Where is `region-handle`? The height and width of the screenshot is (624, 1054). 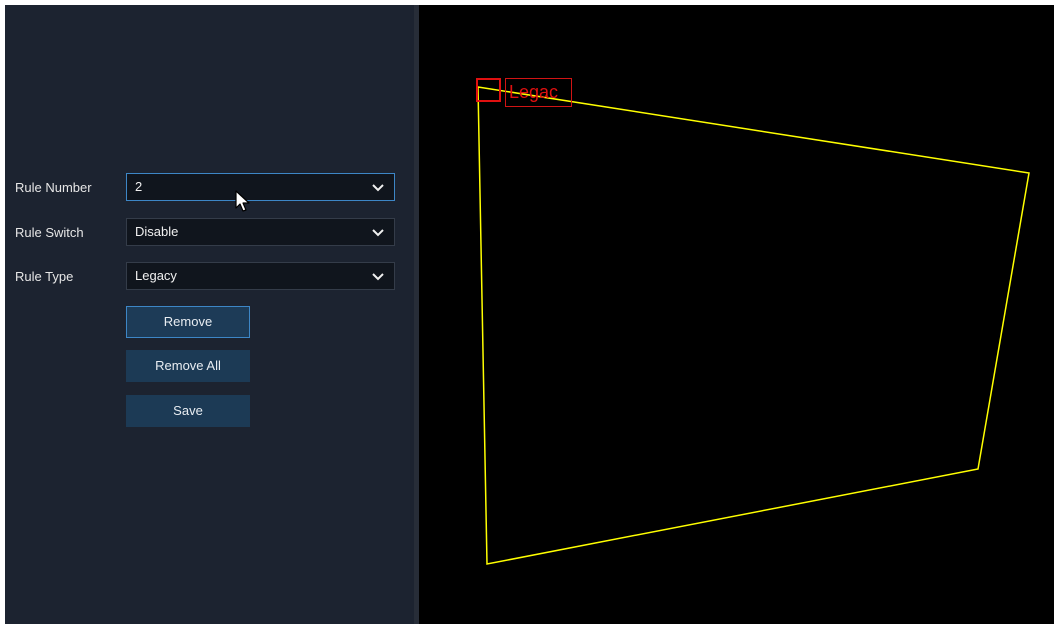
region-handle is located at coordinates (488, 90).